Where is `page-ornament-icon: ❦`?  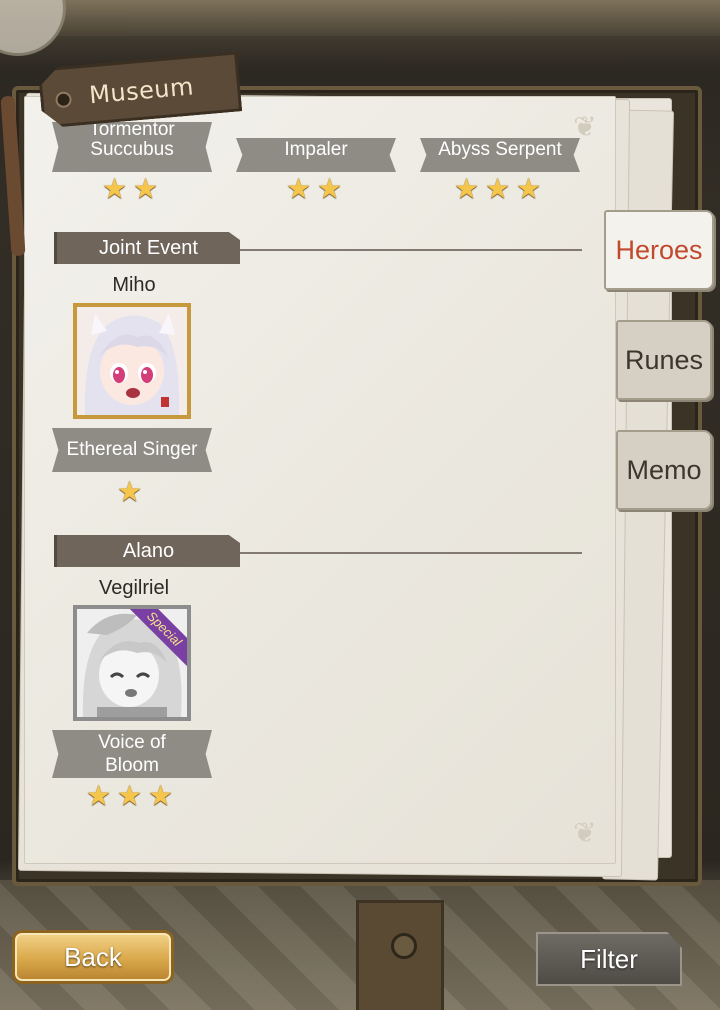
page-ornament-icon: ❦ is located at coordinates (585, 832).